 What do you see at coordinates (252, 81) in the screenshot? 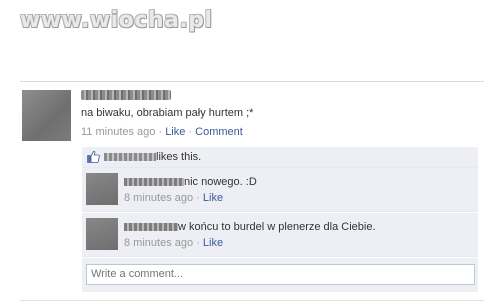
I see `divider-top` at bounding box center [252, 81].